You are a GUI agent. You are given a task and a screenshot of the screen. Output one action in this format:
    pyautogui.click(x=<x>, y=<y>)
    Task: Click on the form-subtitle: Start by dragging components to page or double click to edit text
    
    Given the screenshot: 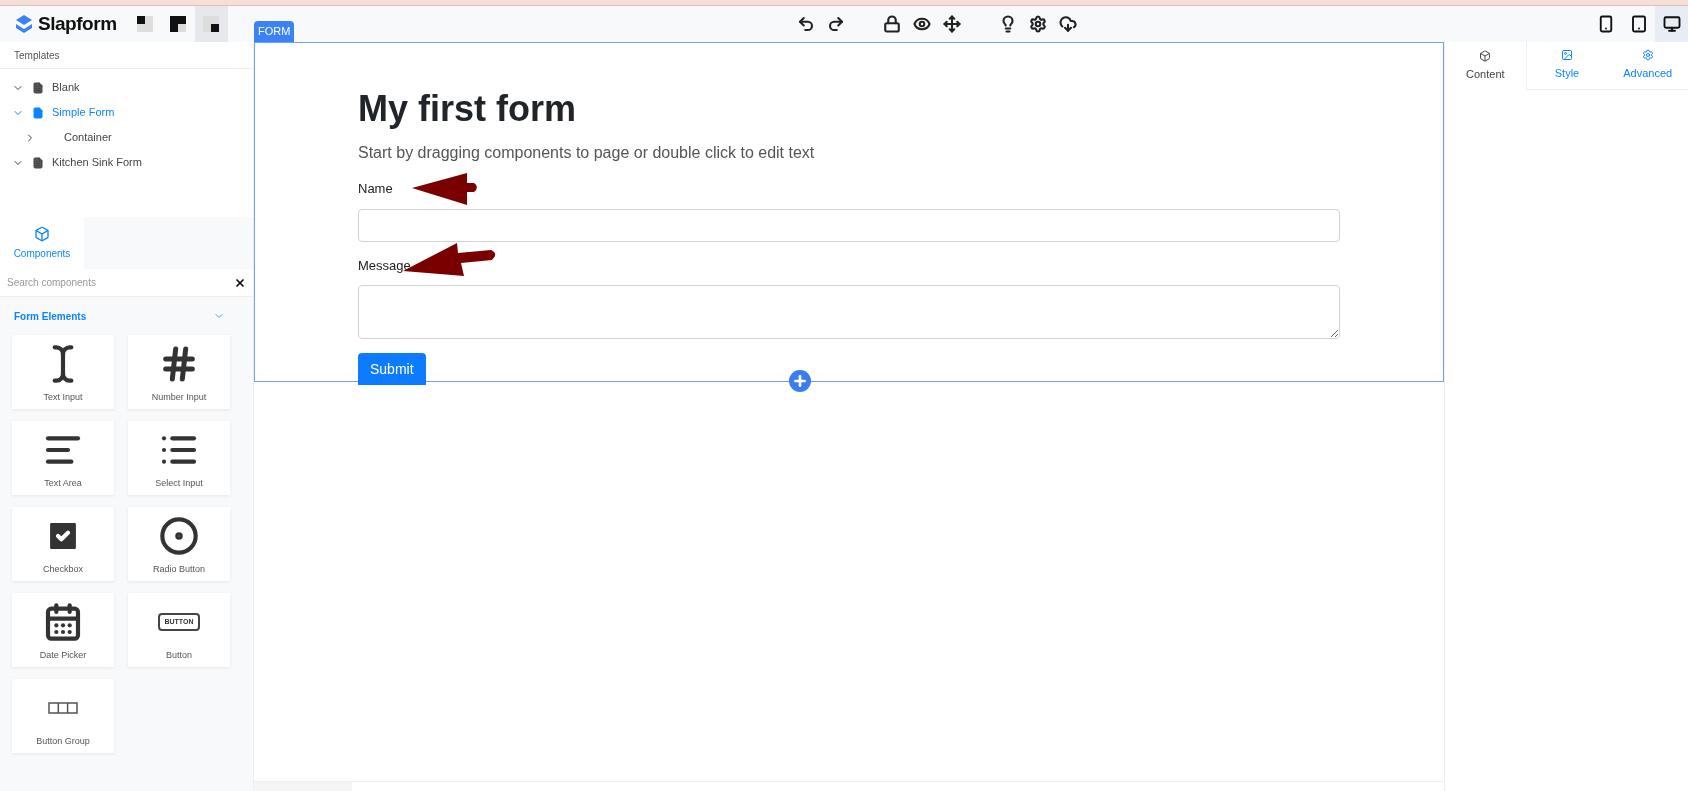 What is the action you would take?
    pyautogui.click(x=587, y=153)
    